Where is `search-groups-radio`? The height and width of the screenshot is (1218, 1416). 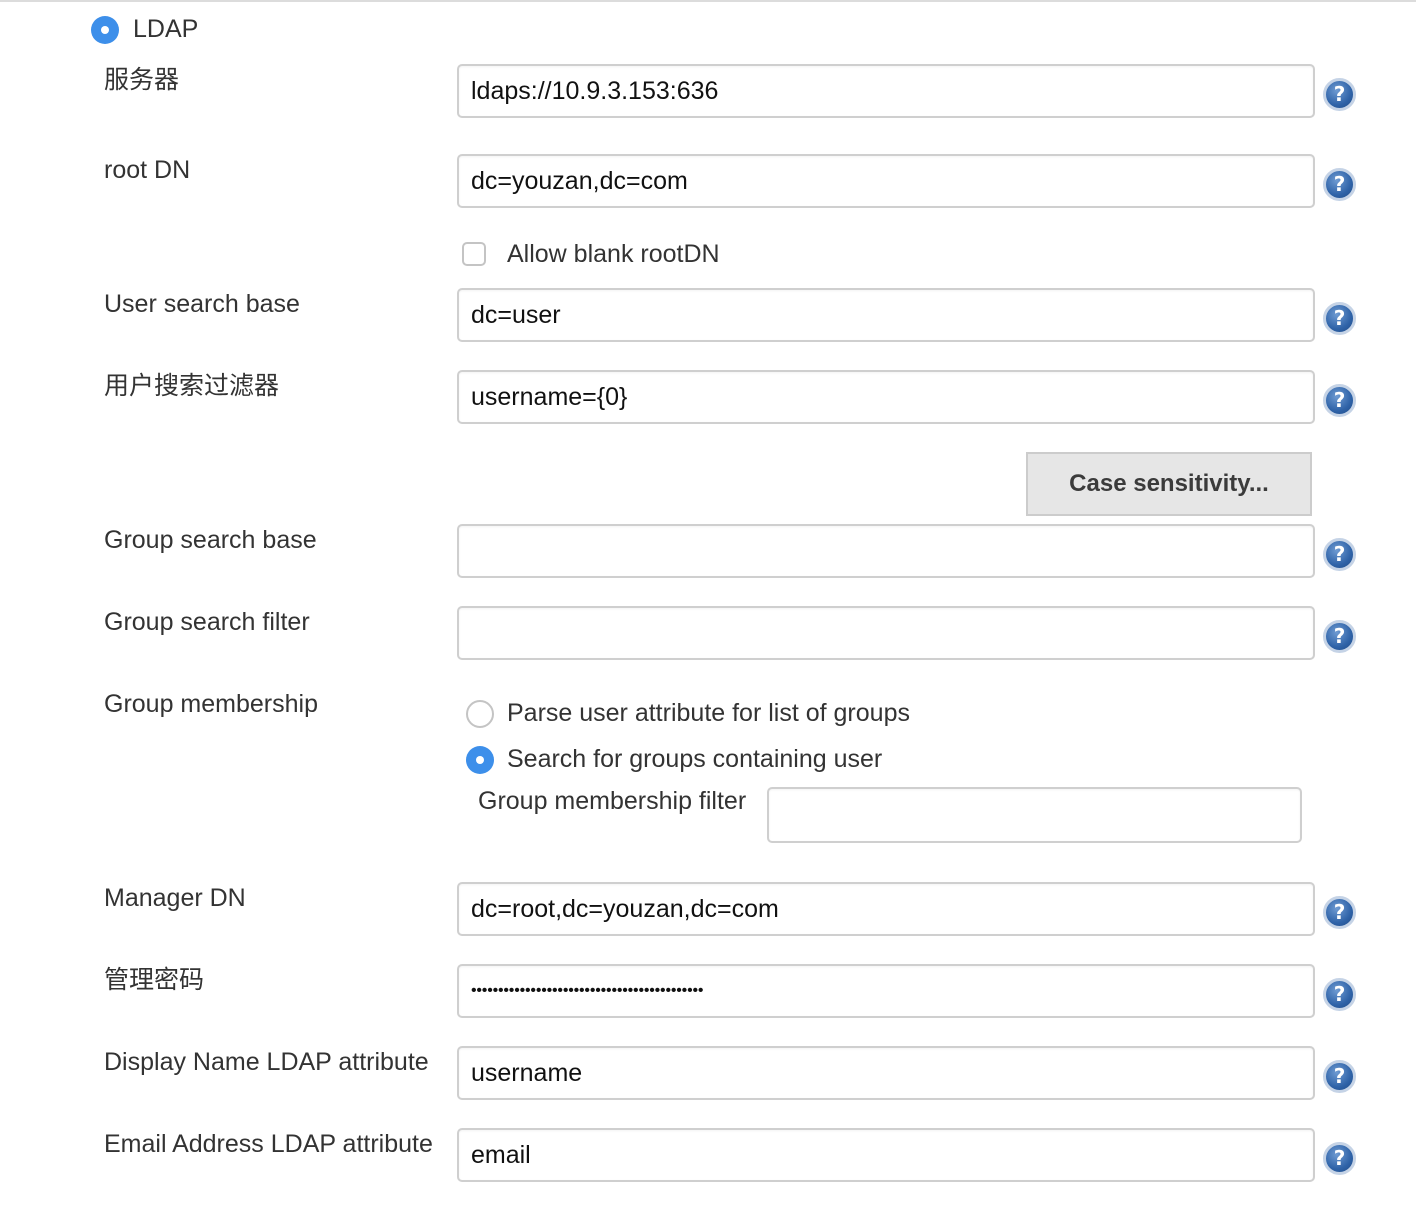
search-groups-radio is located at coordinates (480, 760).